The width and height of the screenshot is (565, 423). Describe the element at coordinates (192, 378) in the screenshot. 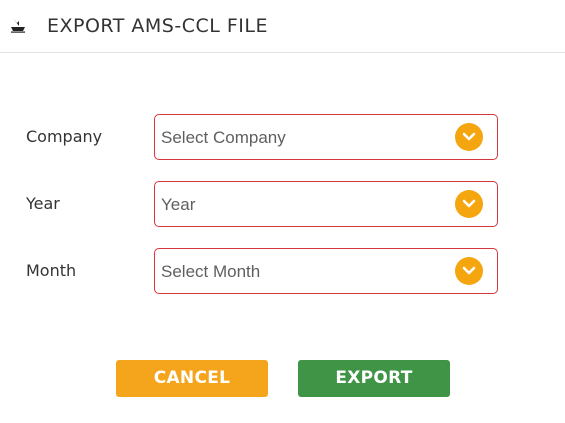

I see `cancel-button: CANCEL` at that location.